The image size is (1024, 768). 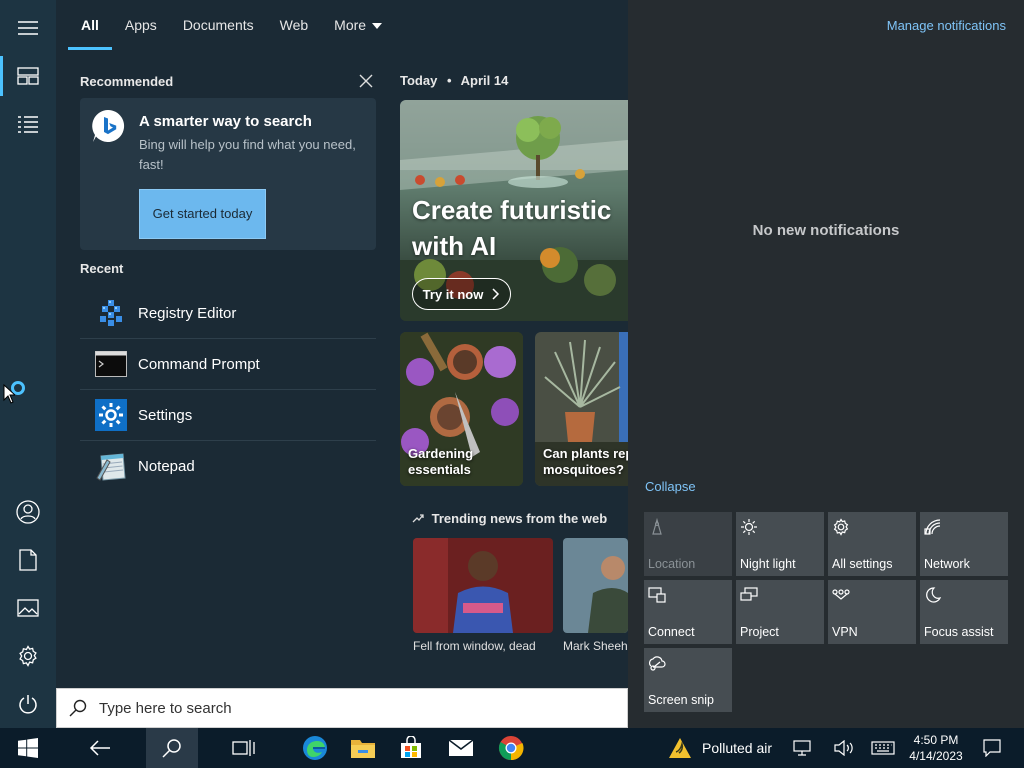 I want to click on hamburger-menu-button, so click(x=28, y=28).